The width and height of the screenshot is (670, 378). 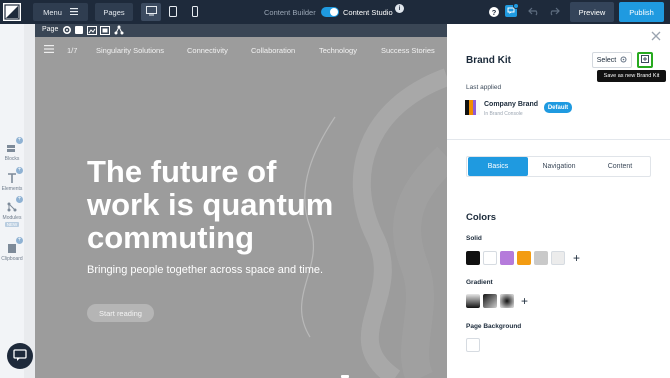 What do you see at coordinates (14, 145) in the screenshot?
I see `blocks-icon: +` at bounding box center [14, 145].